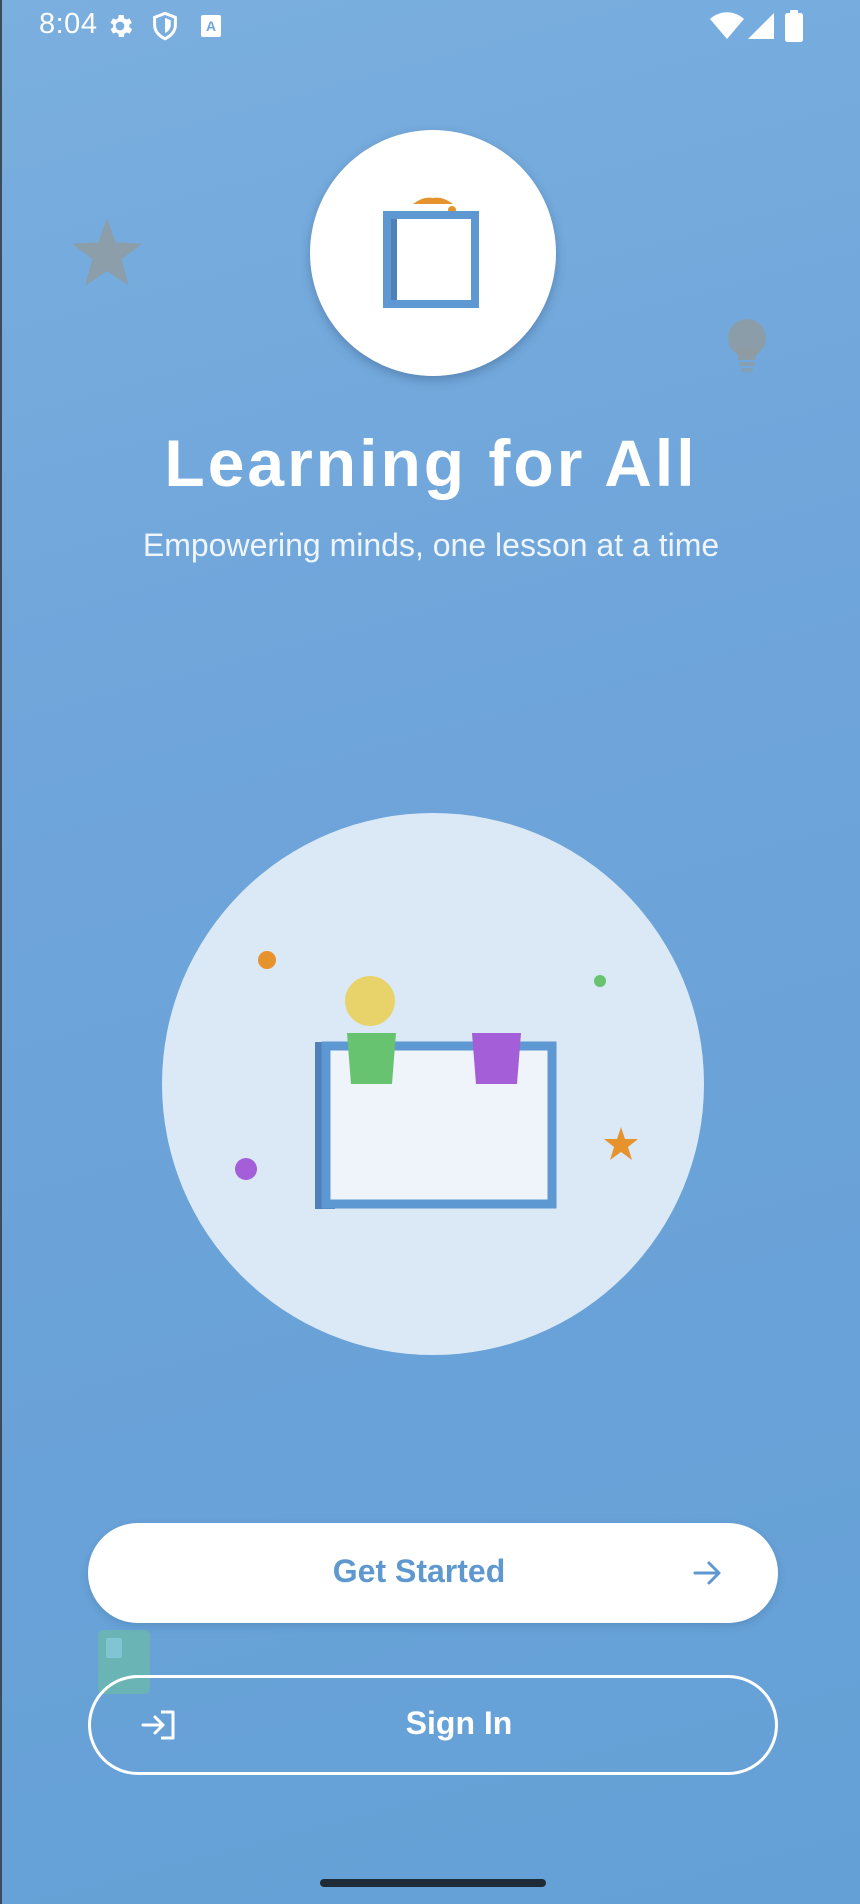 The image size is (860, 1904). What do you see at coordinates (708, 1575) in the screenshot?
I see `arrow-right-icon` at bounding box center [708, 1575].